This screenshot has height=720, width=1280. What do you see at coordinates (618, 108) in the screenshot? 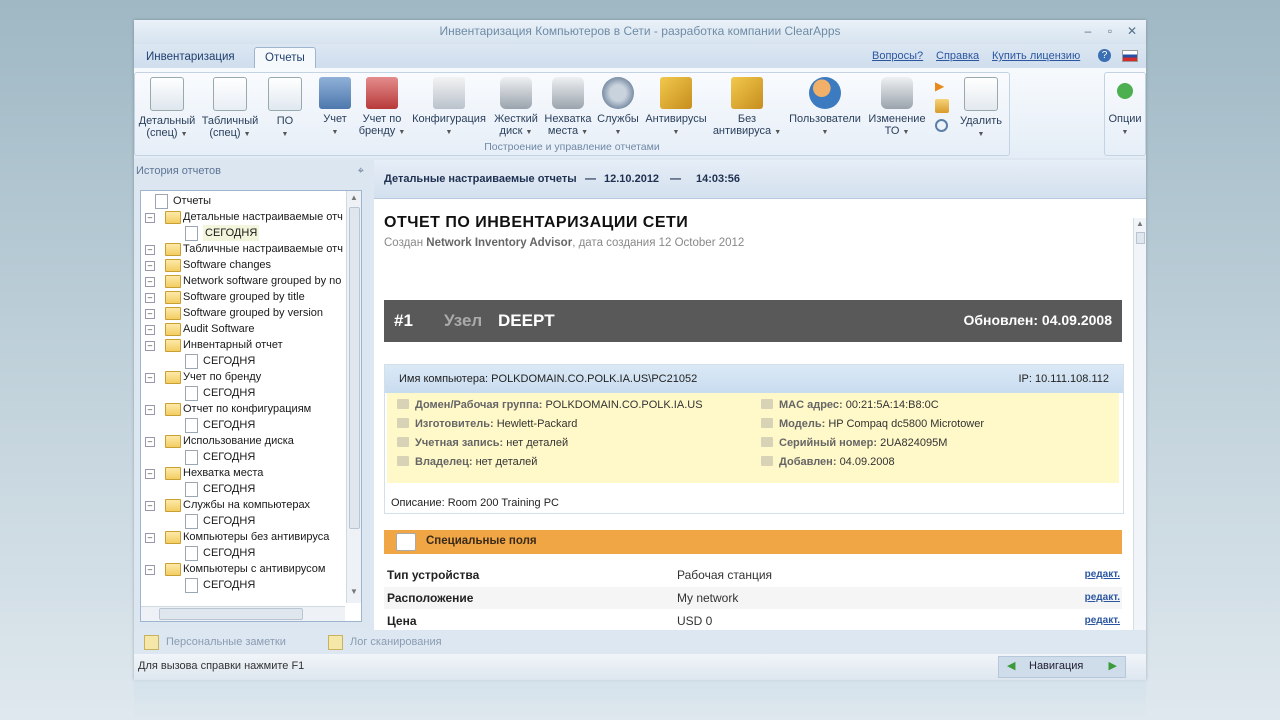
I see `services-button: Службы ▼` at bounding box center [618, 108].